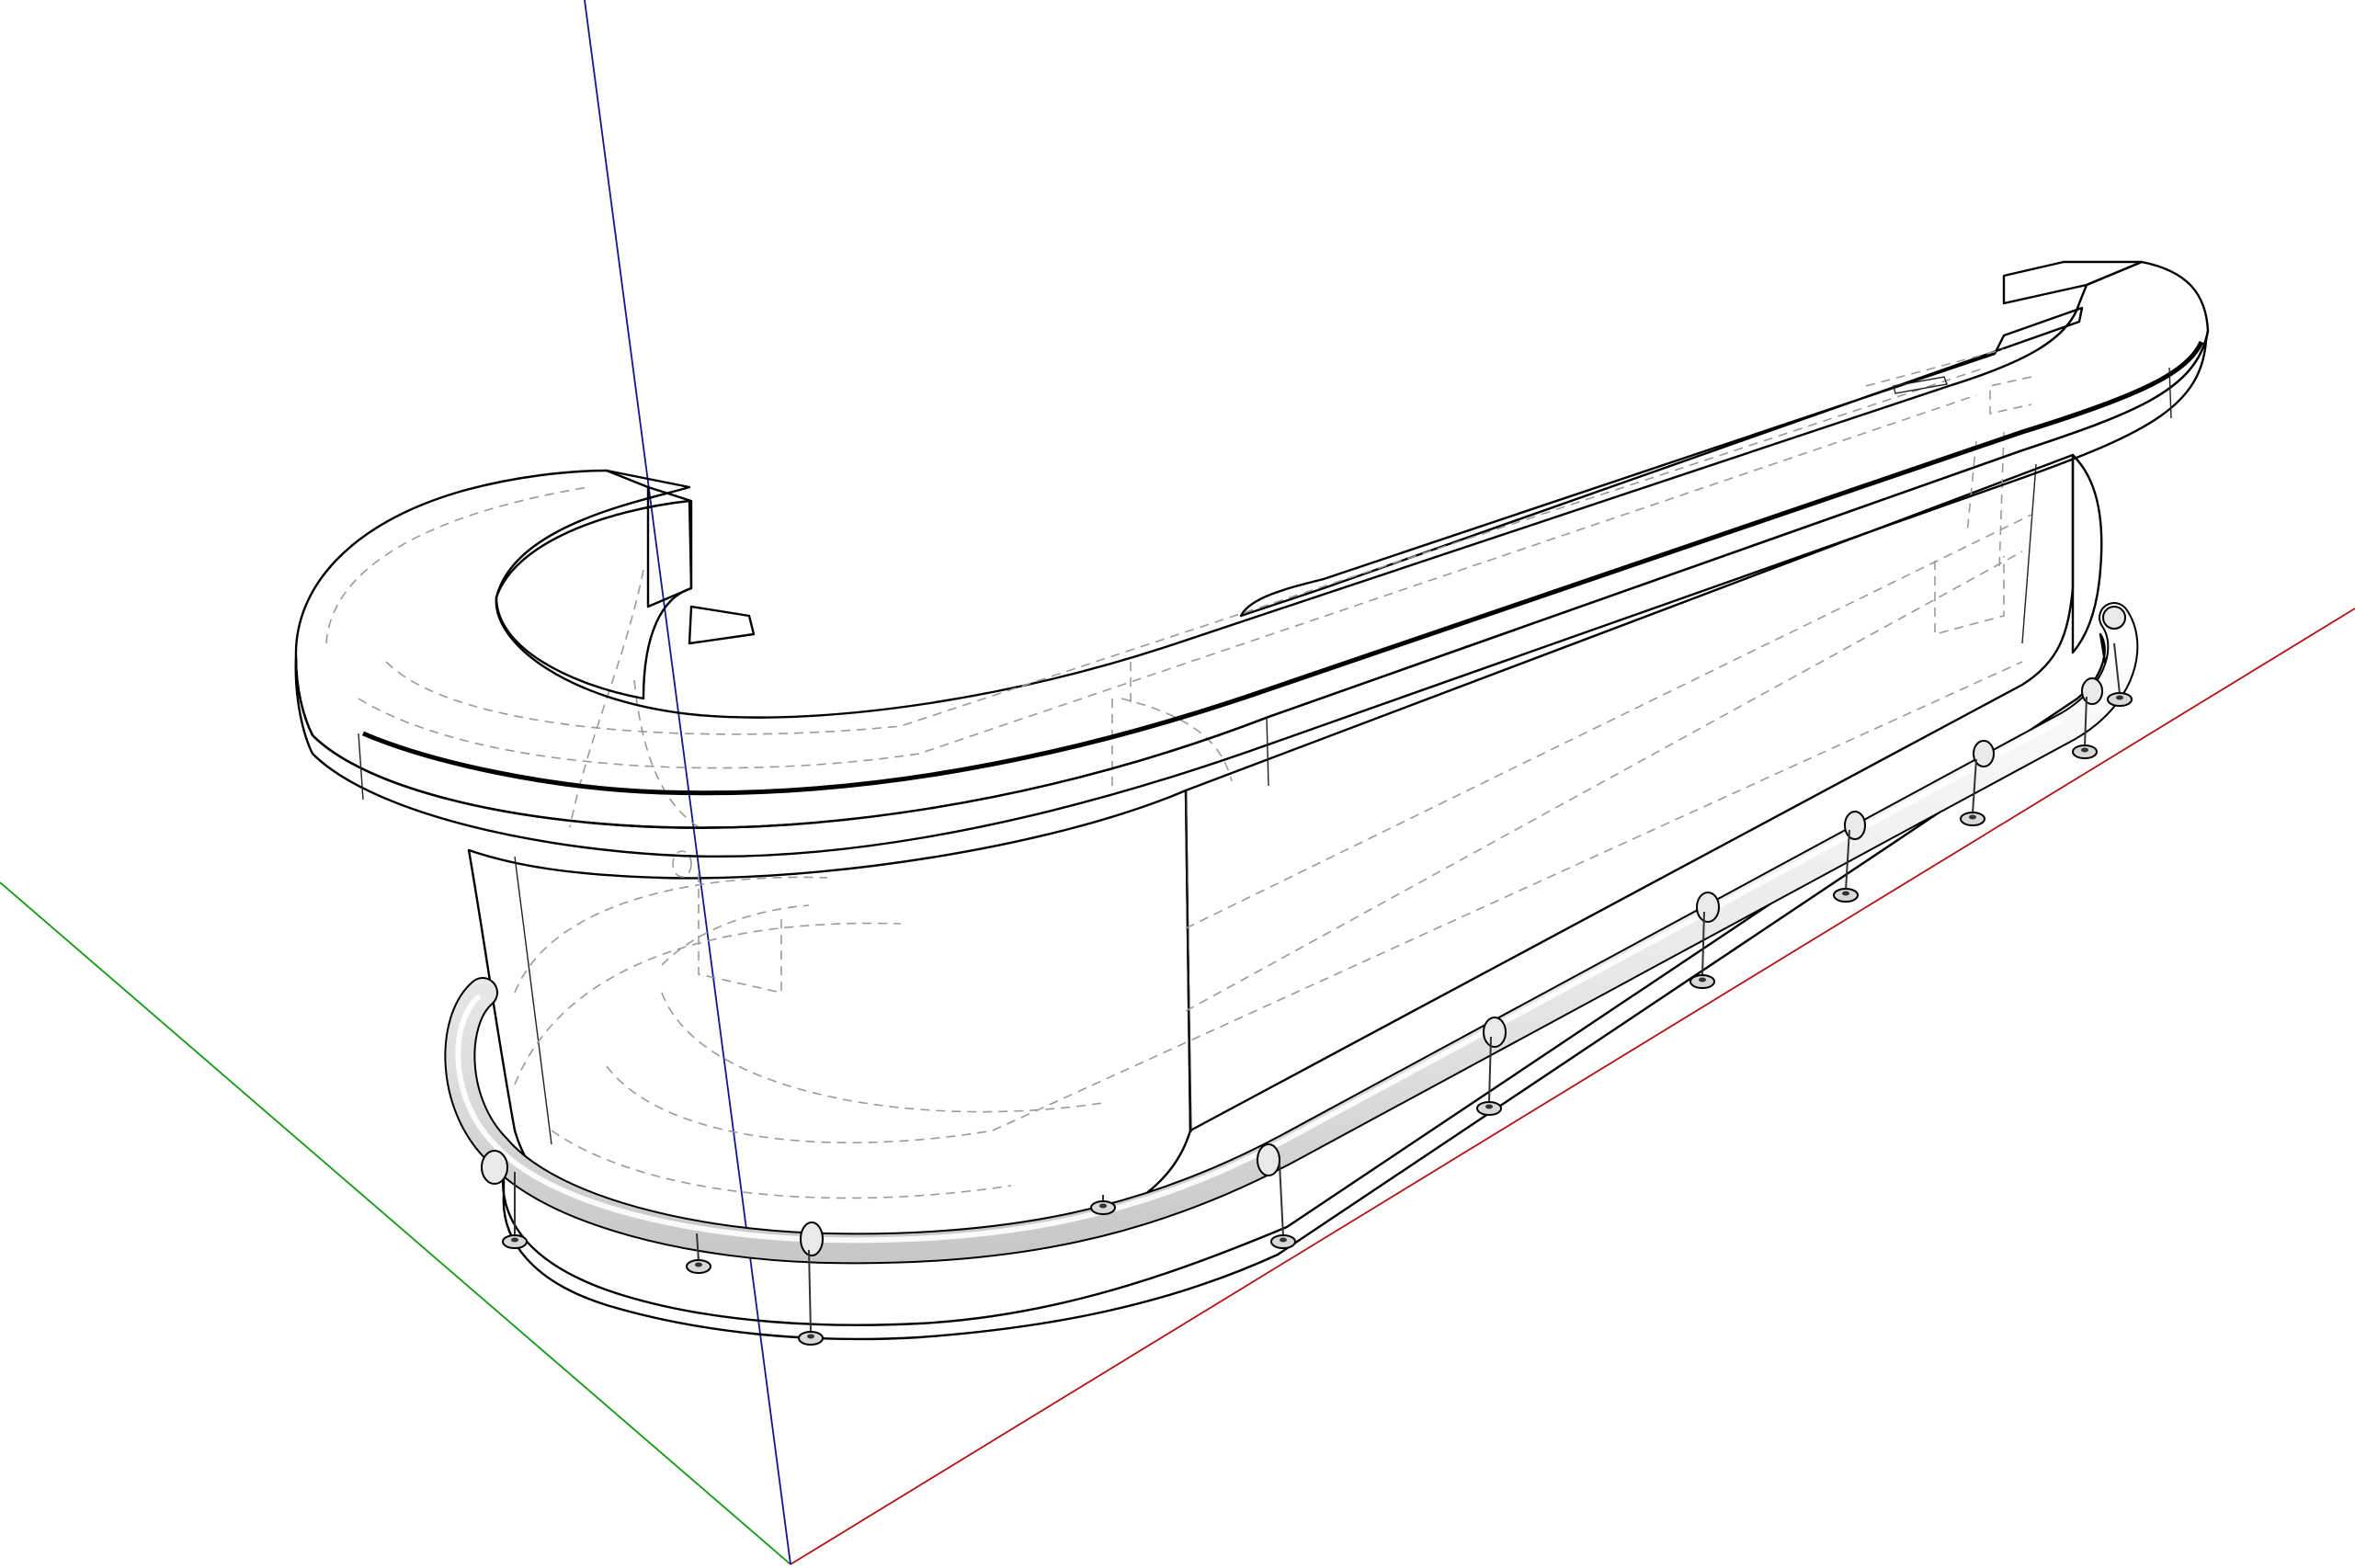 This screenshot has height=1568, width=2355. I want to click on left-ledge, so click(722, 625).